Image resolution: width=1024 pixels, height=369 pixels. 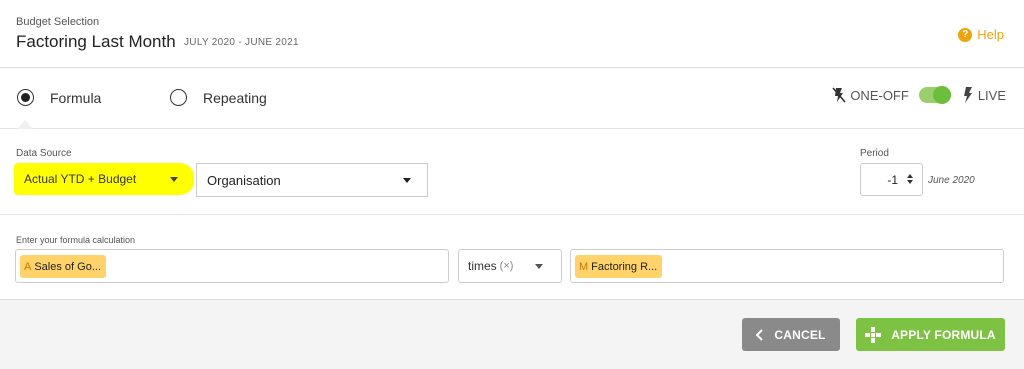 What do you see at coordinates (25, 97) in the screenshot?
I see `radio-circle-selected` at bounding box center [25, 97].